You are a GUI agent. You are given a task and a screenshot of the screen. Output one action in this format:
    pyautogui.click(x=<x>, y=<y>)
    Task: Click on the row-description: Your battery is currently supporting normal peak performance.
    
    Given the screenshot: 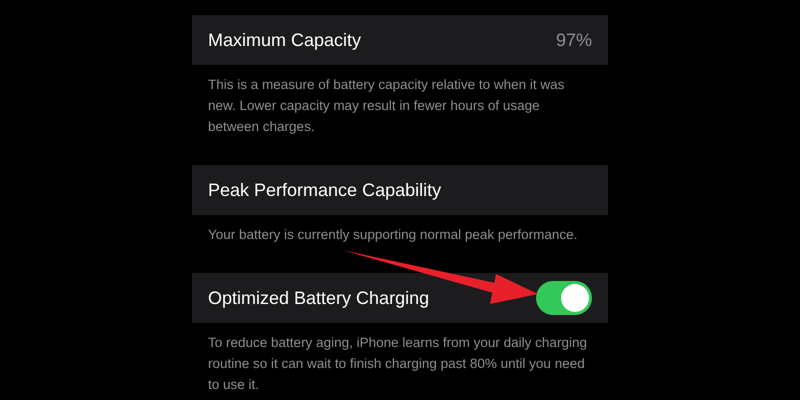 What is the action you would take?
    pyautogui.click(x=392, y=235)
    